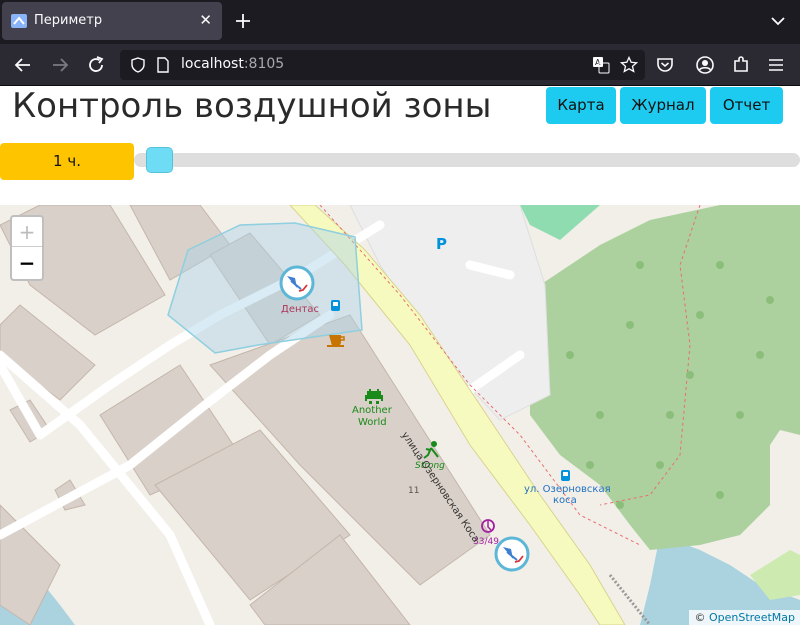 The width and height of the screenshot is (800, 625). Describe the element at coordinates (382, 65) in the screenshot. I see `url-bar: localhost:8105 A` at that location.